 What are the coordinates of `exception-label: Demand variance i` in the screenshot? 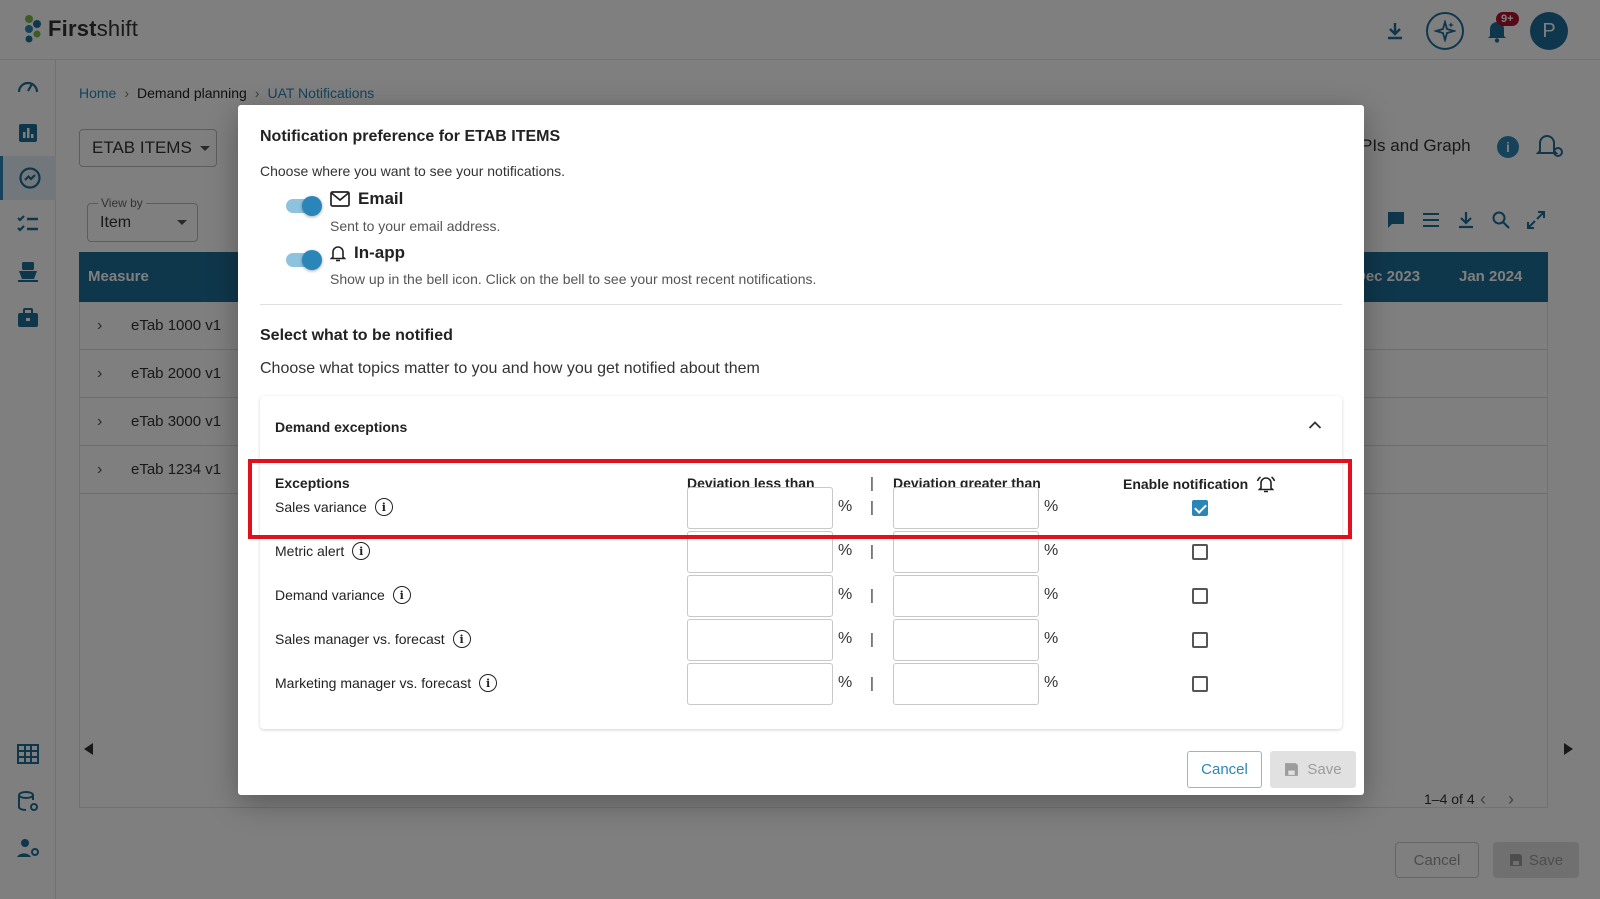 It's located at (343, 595).